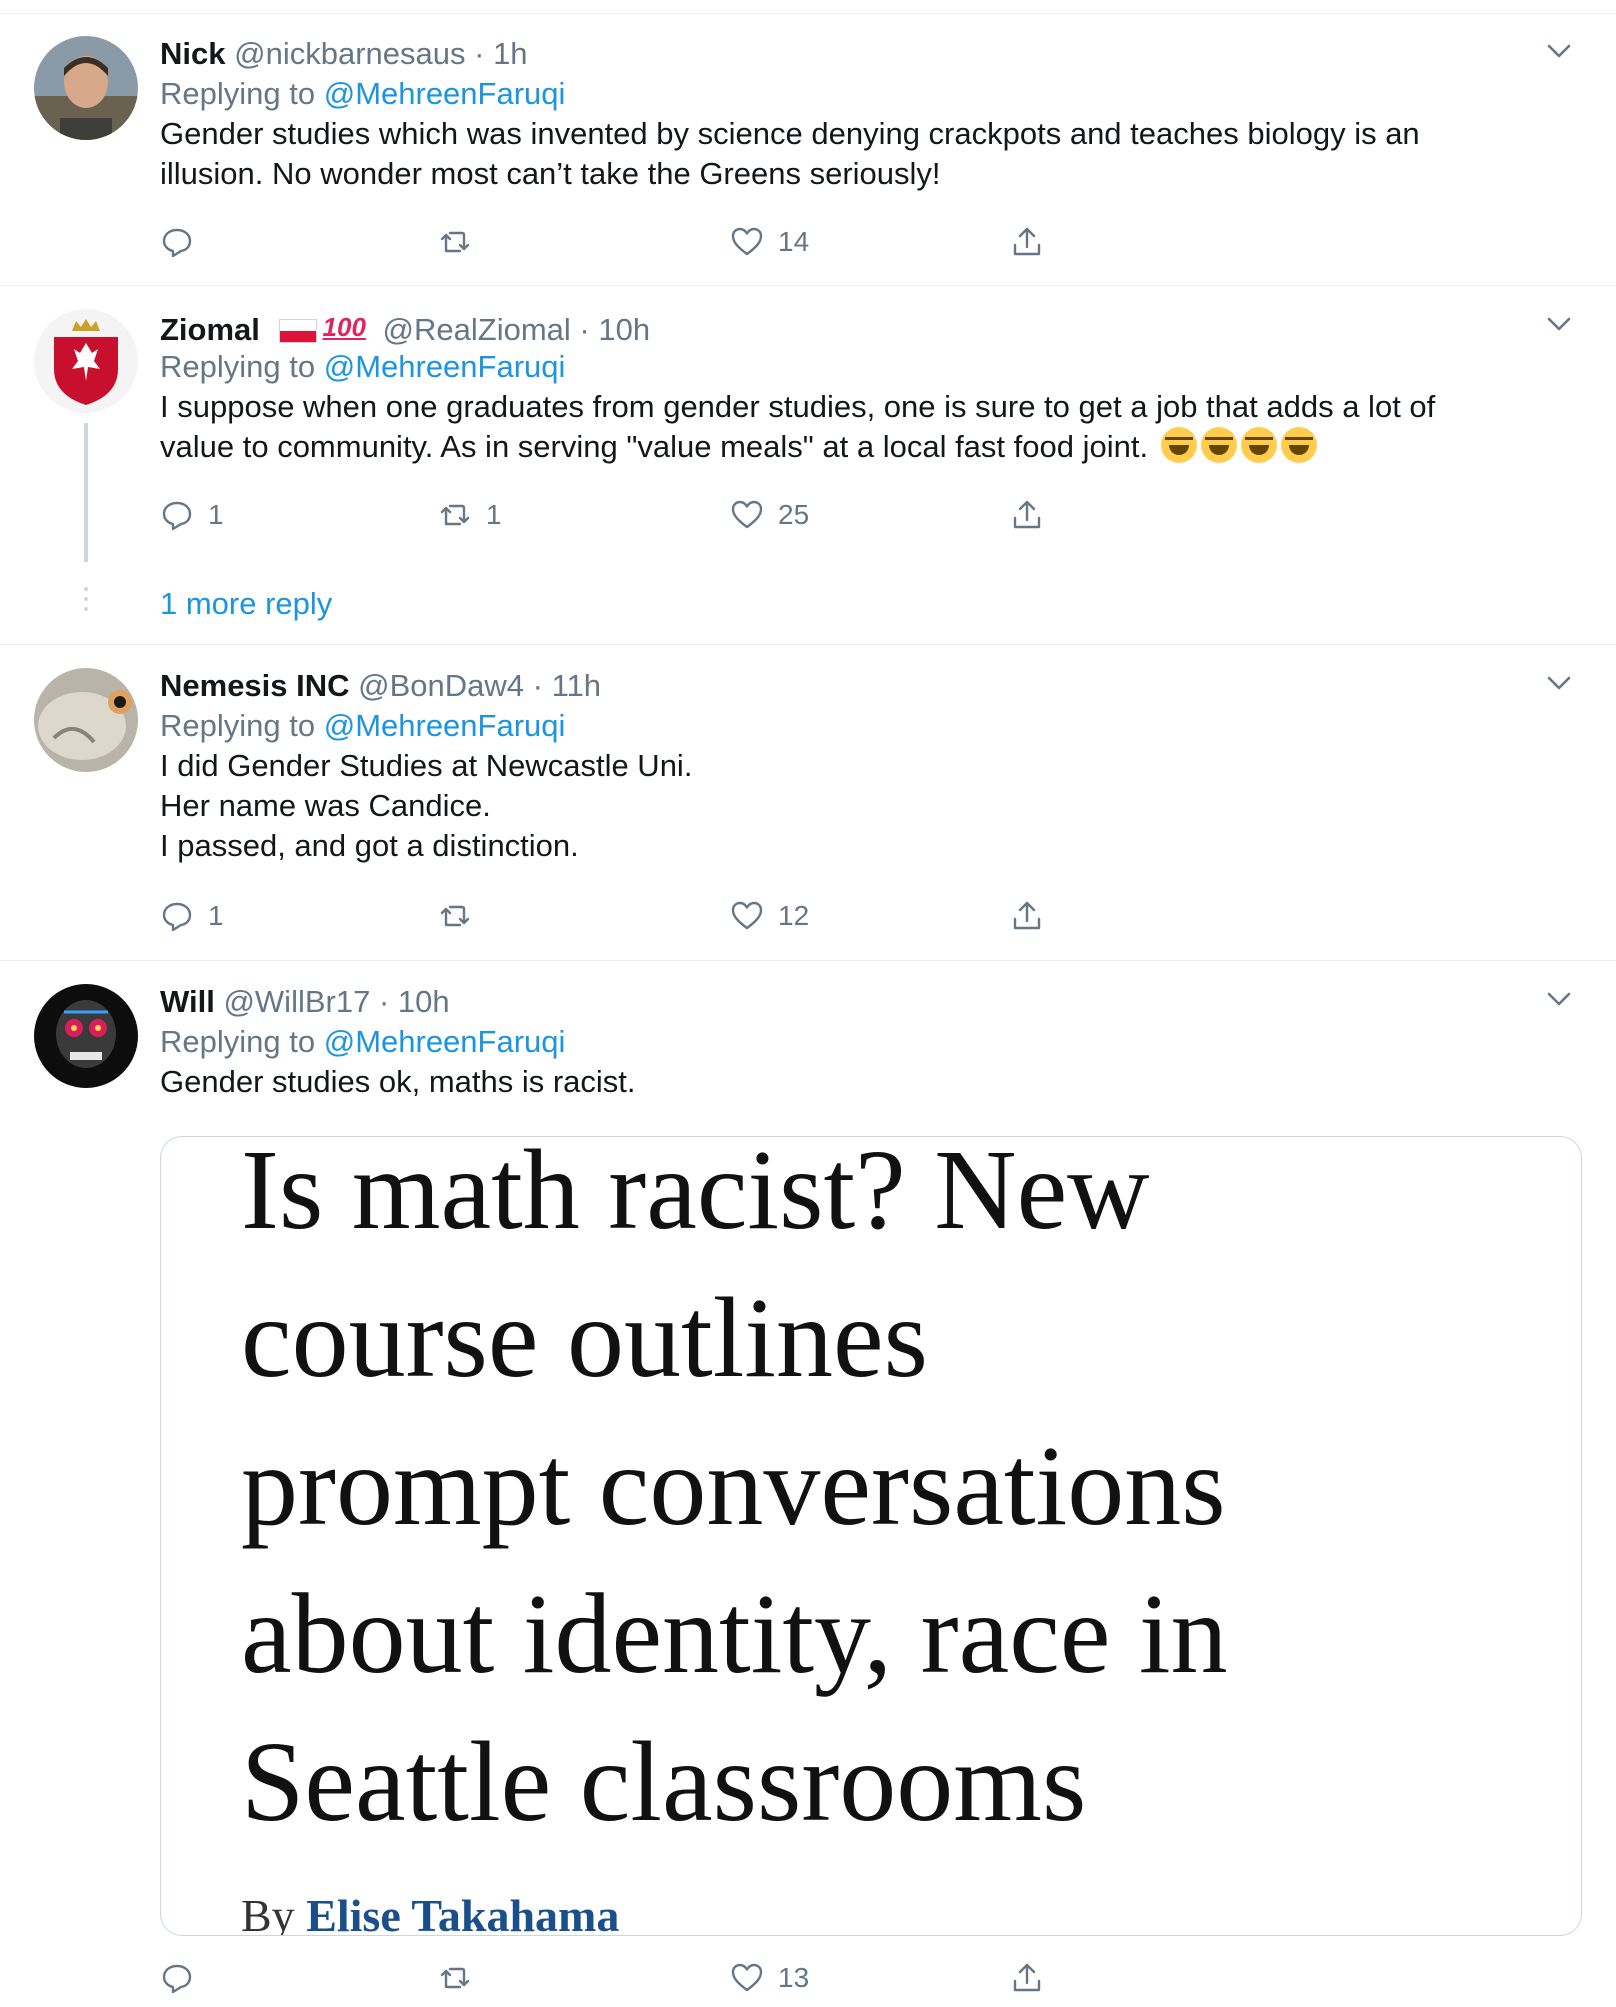  What do you see at coordinates (426, 765) in the screenshot?
I see `tweet-text-line: I did Gender Studies at Newcastle Uni.` at bounding box center [426, 765].